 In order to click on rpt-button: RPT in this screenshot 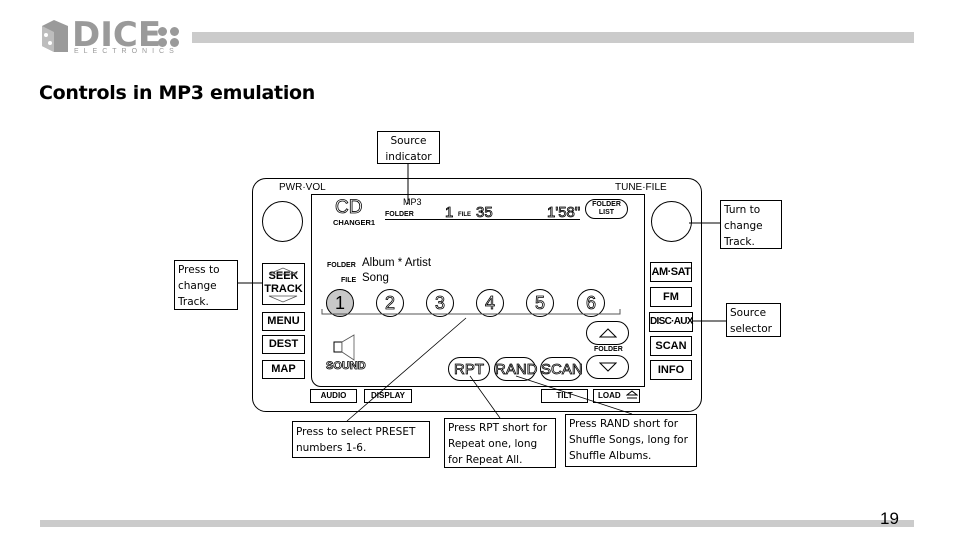, I will do `click(469, 369)`.